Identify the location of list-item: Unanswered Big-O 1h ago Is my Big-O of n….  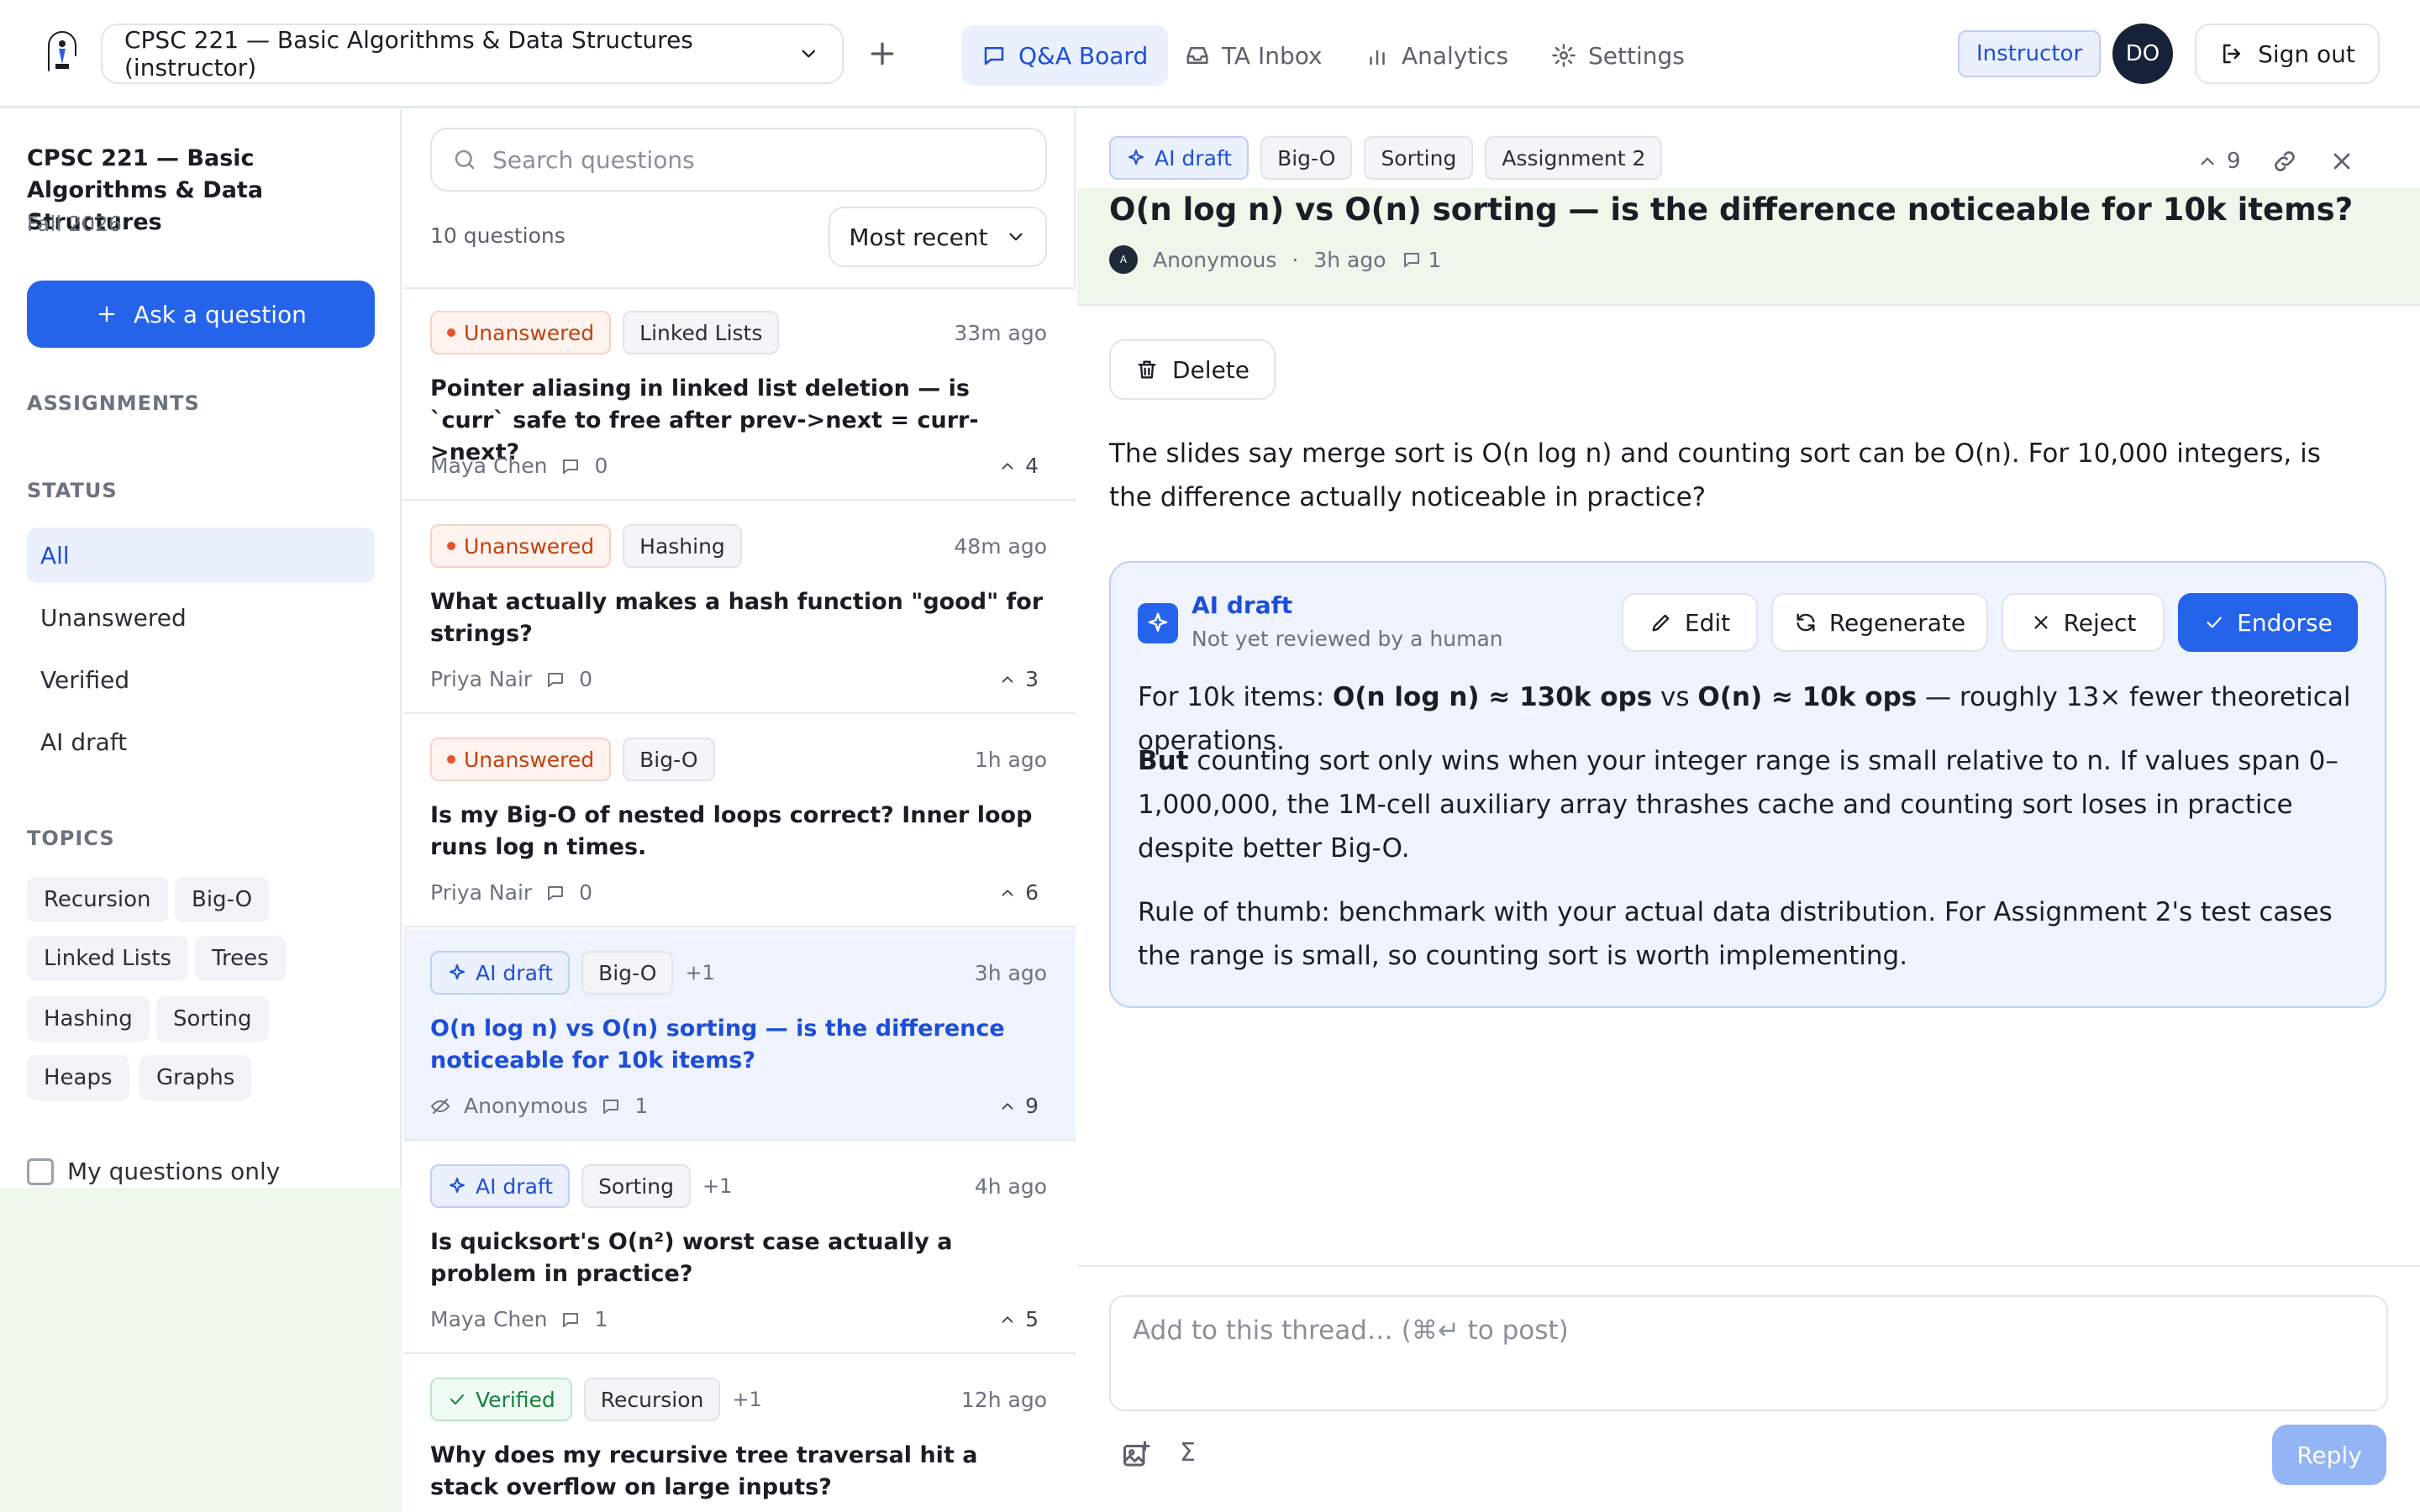
(739, 821).